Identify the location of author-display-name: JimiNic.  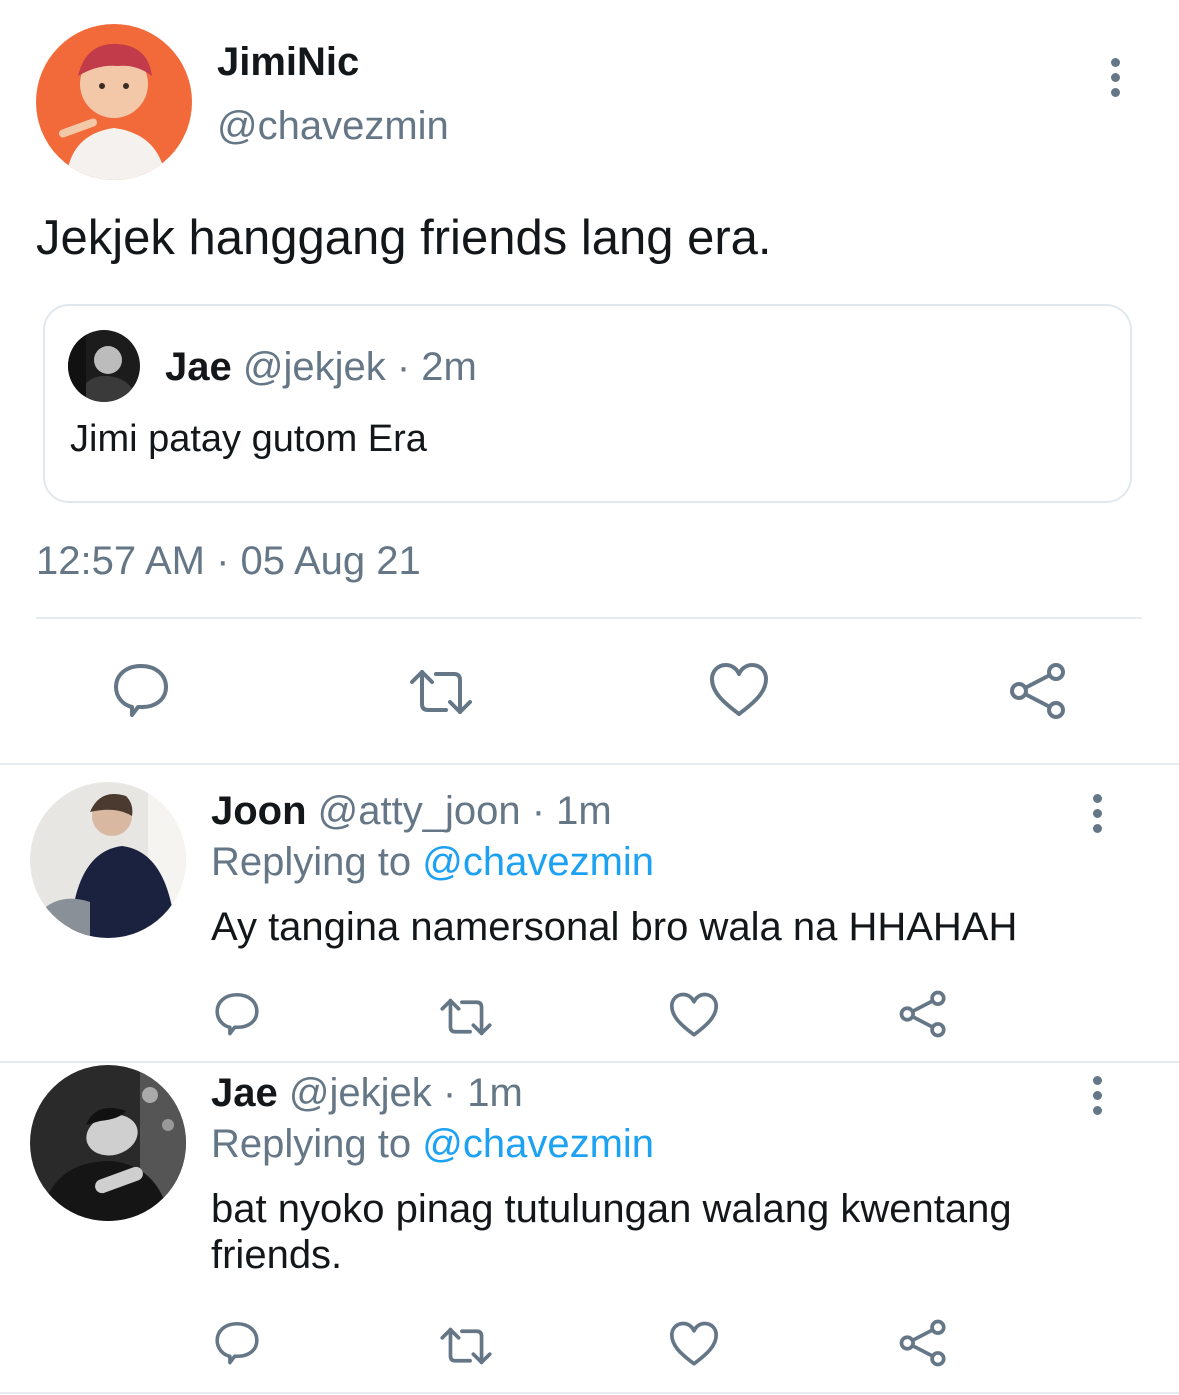
(288, 62).